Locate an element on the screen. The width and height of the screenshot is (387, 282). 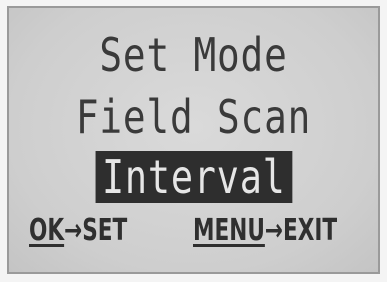
menu-action-label: EXIT is located at coordinates (310, 230).